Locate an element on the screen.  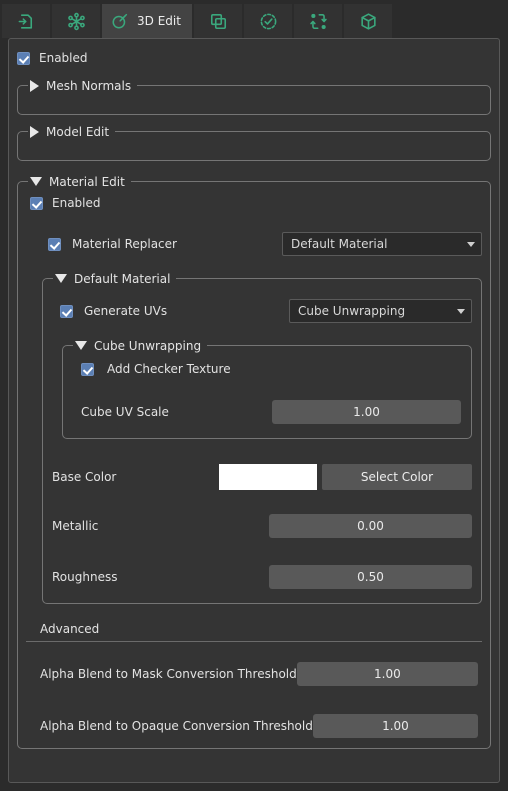
base-color-label: Base Color is located at coordinates (84, 477).